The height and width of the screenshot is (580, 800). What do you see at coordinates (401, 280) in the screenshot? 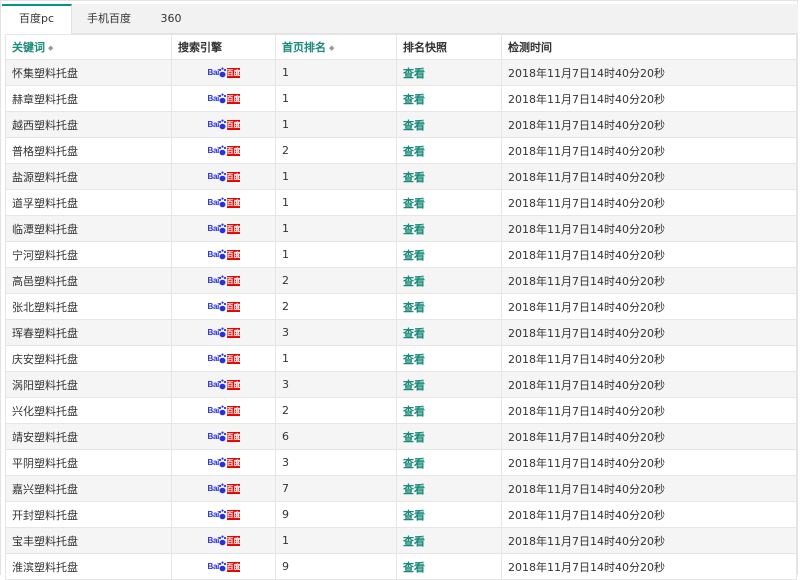
I see `table-row: 高邑塑料托盘 Bai 百度 2 查看 2018年11月7日14时40分20秒` at bounding box center [401, 280].